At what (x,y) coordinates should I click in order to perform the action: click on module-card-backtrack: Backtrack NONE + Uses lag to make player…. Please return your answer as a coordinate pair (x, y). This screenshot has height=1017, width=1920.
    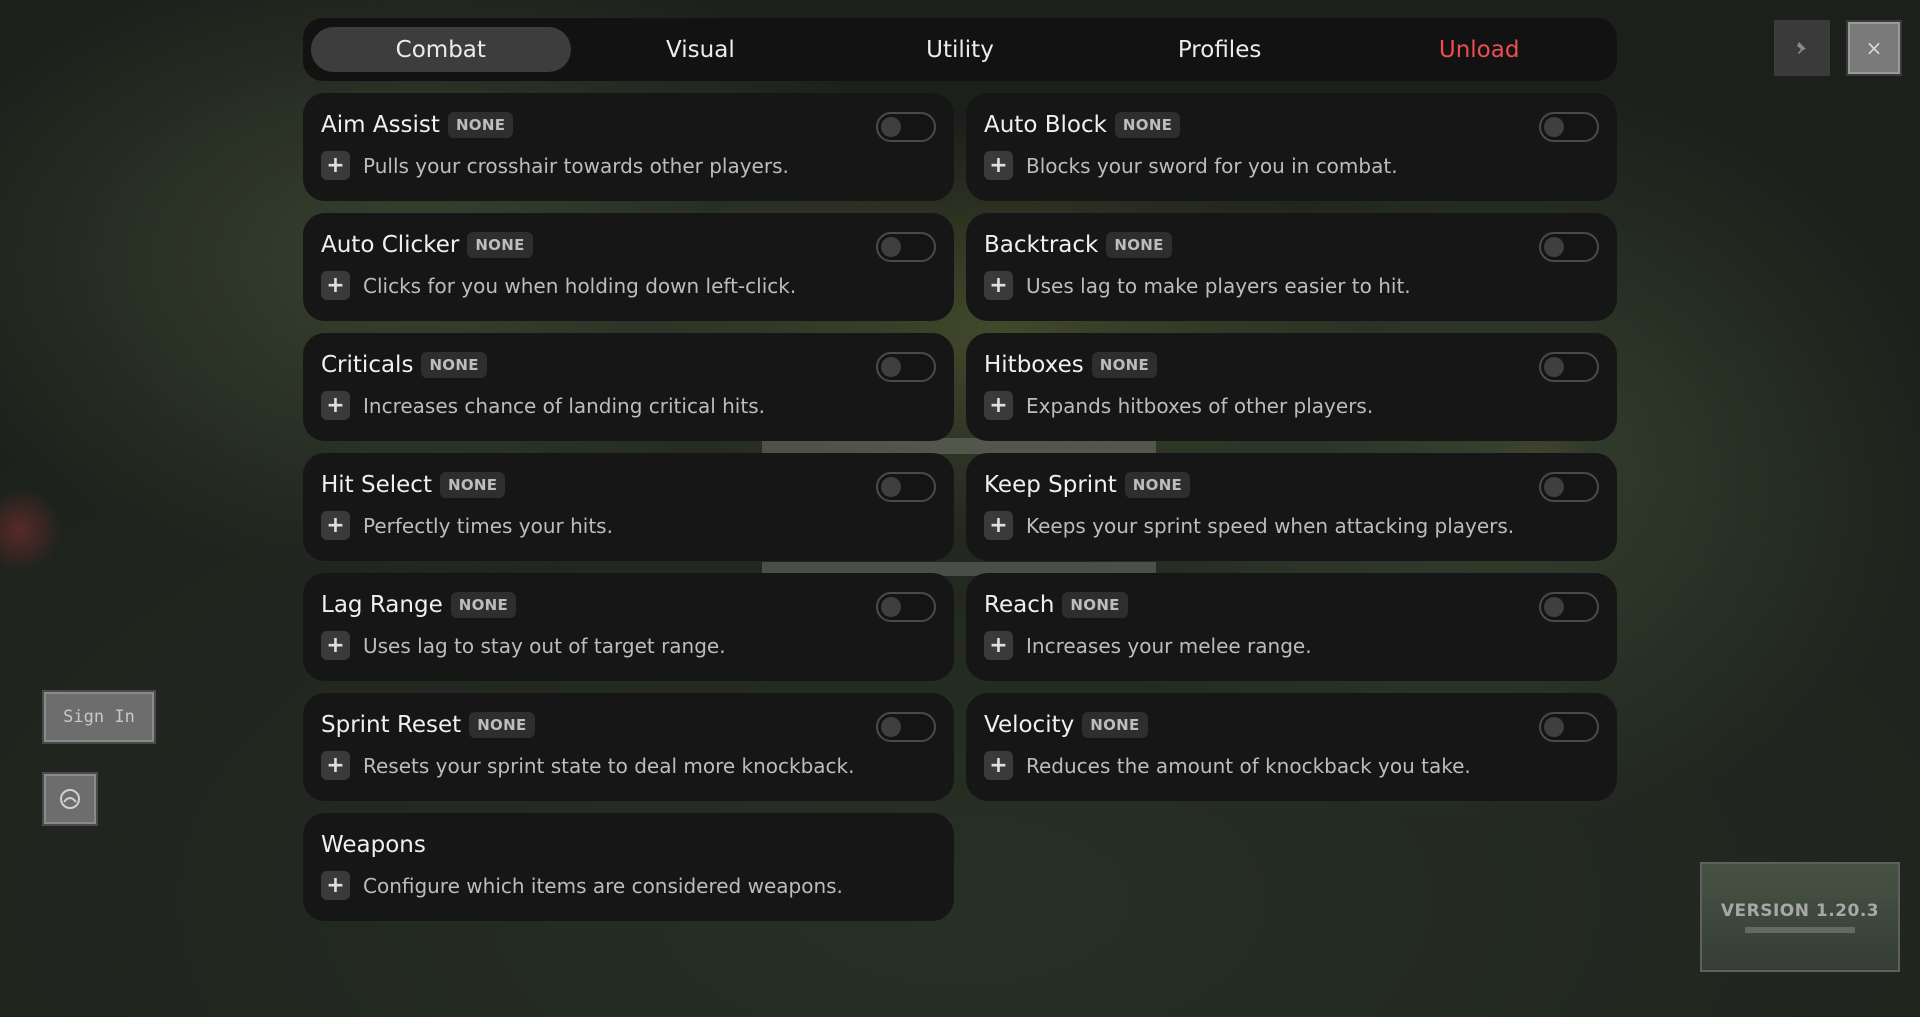
    Looking at the image, I should click on (1291, 267).